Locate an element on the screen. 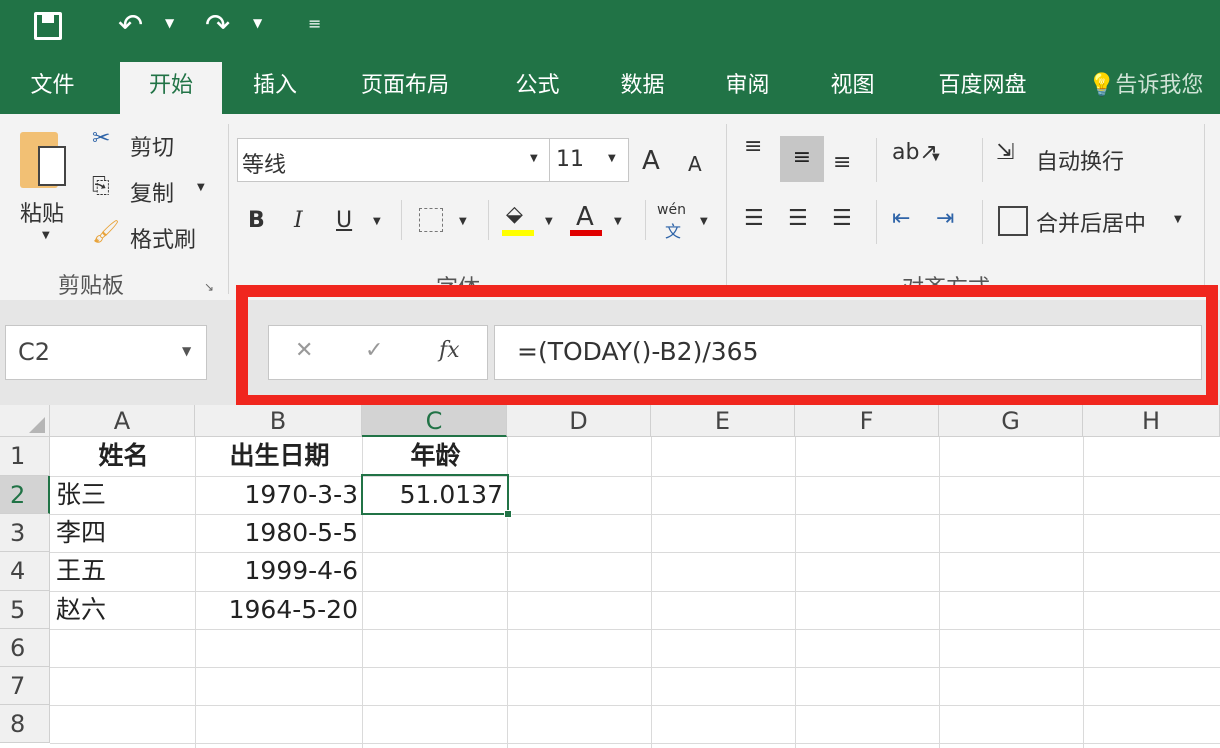  align-right-icon: ☰ is located at coordinates (842, 218).